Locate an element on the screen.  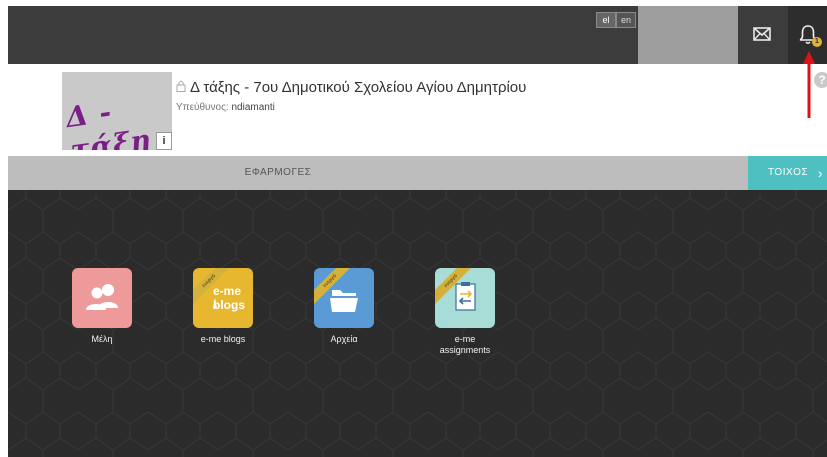
assignments-icon is located at coordinates (465, 296).